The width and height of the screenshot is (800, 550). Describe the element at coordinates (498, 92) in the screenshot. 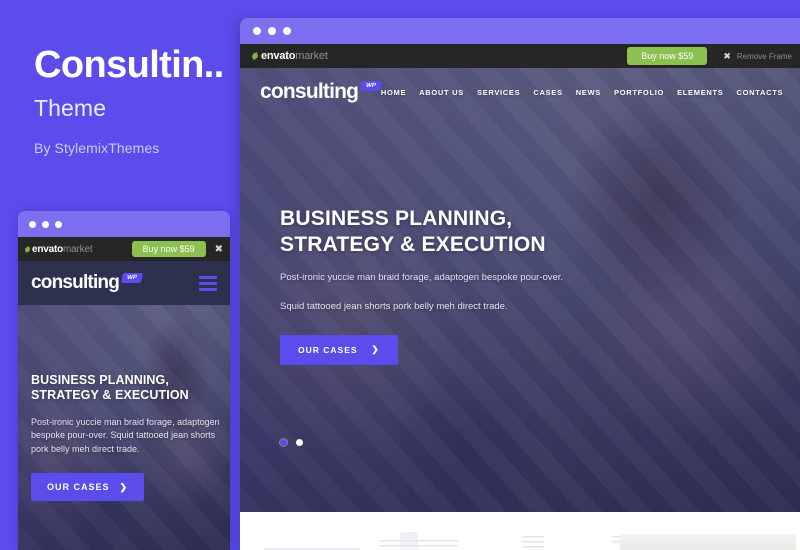

I see `nav-item-services: SERVICES` at that location.